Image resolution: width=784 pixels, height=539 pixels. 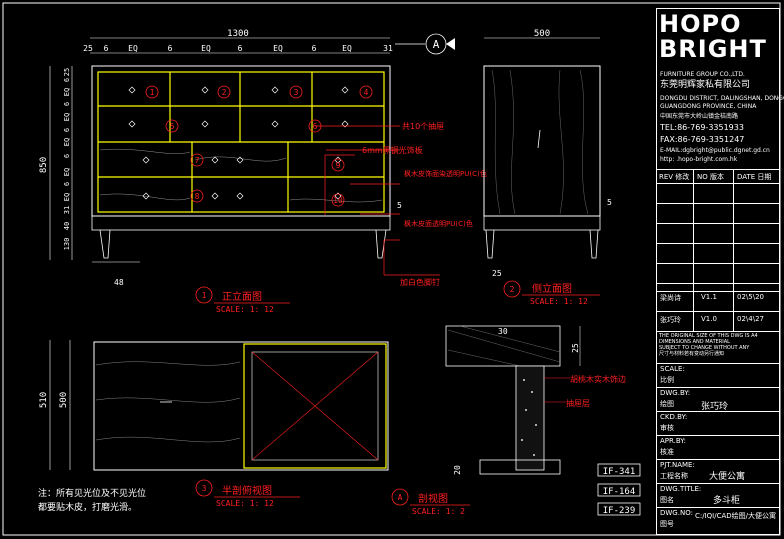 I want to click on drawer-number: 4, so click(x=366, y=92).